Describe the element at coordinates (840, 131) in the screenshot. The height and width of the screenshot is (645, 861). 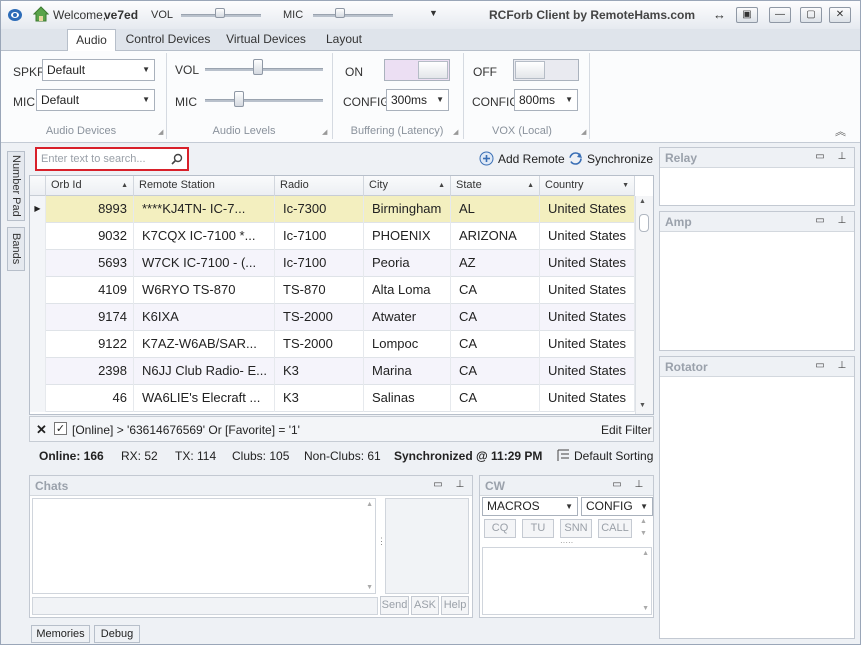
I see `collapse-ribbon-icon: ︽` at that location.